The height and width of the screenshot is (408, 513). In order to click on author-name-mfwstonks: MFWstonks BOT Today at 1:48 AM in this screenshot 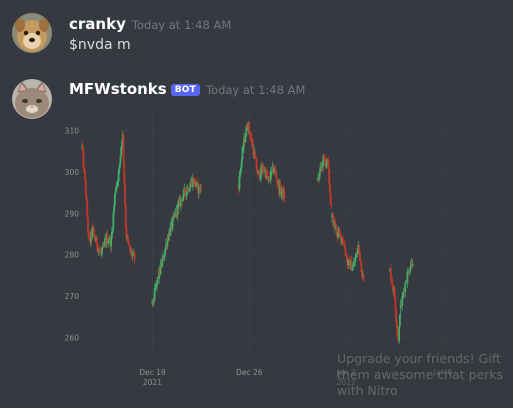, I will do `click(187, 89)`.